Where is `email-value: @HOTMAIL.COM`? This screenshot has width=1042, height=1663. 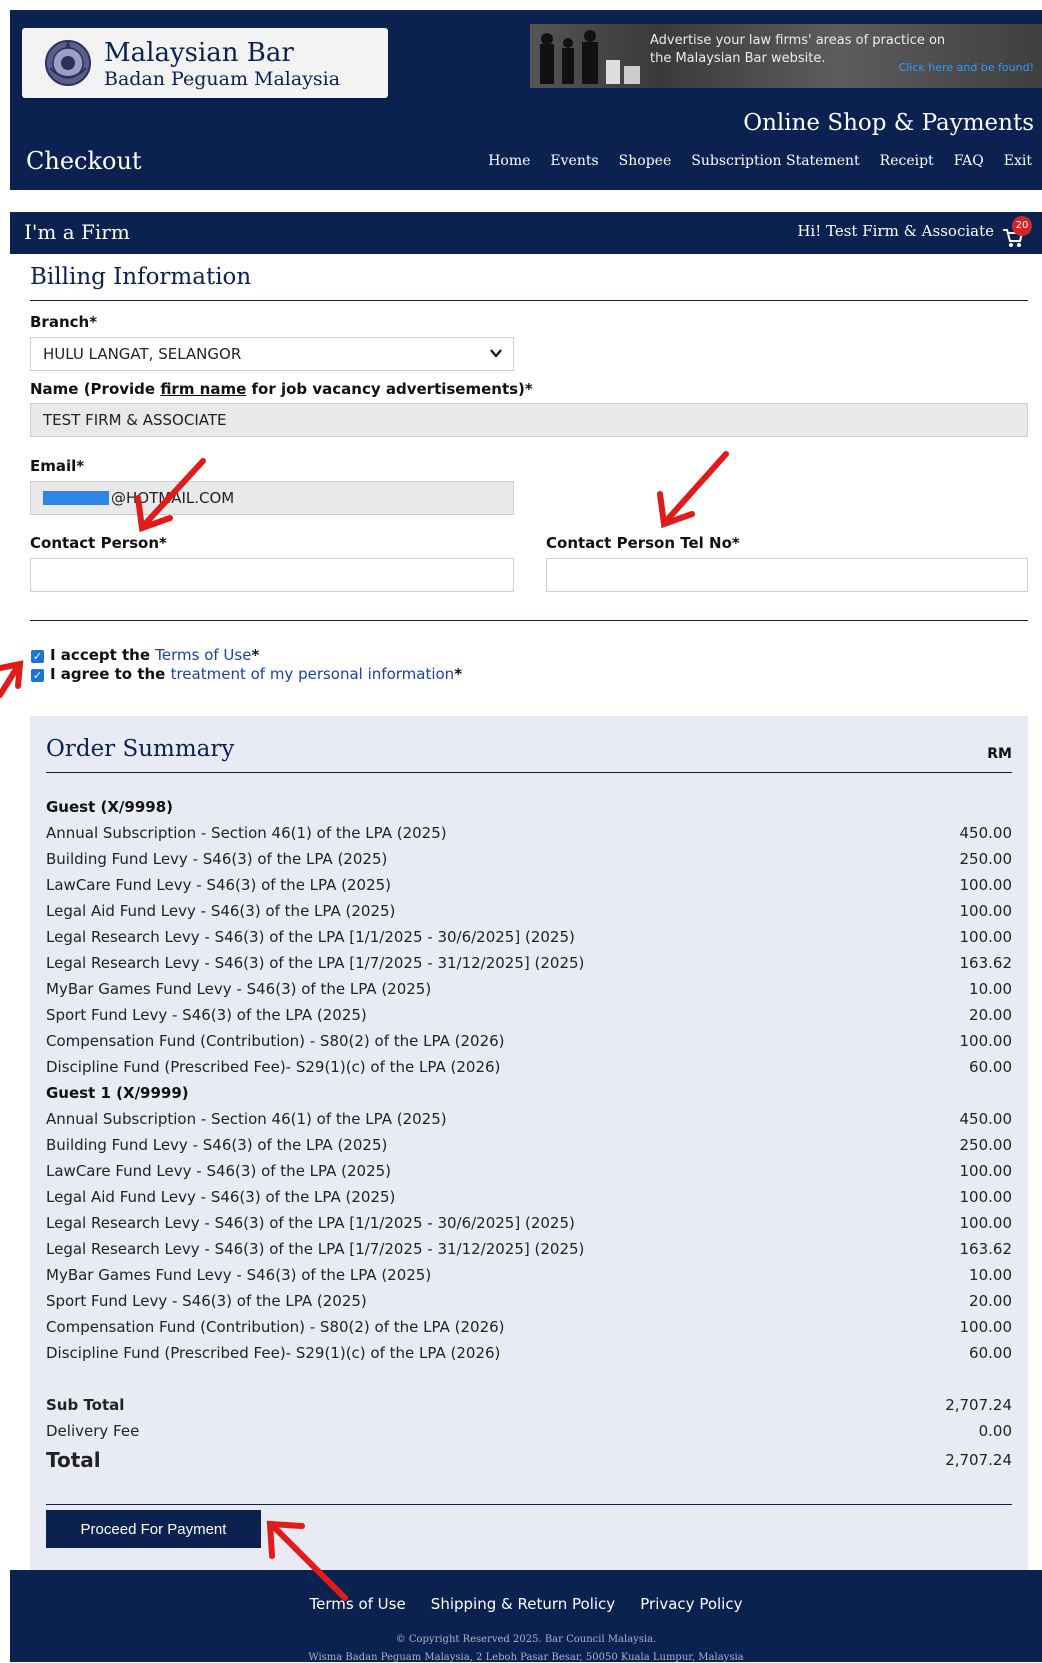
email-value: @HOTMAIL.COM is located at coordinates (173, 498).